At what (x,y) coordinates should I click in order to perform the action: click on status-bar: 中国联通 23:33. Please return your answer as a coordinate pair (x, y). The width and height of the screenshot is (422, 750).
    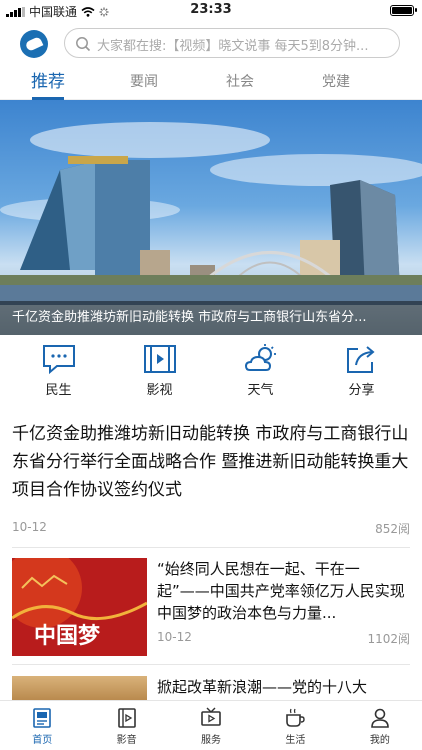
    Looking at the image, I should click on (211, 11).